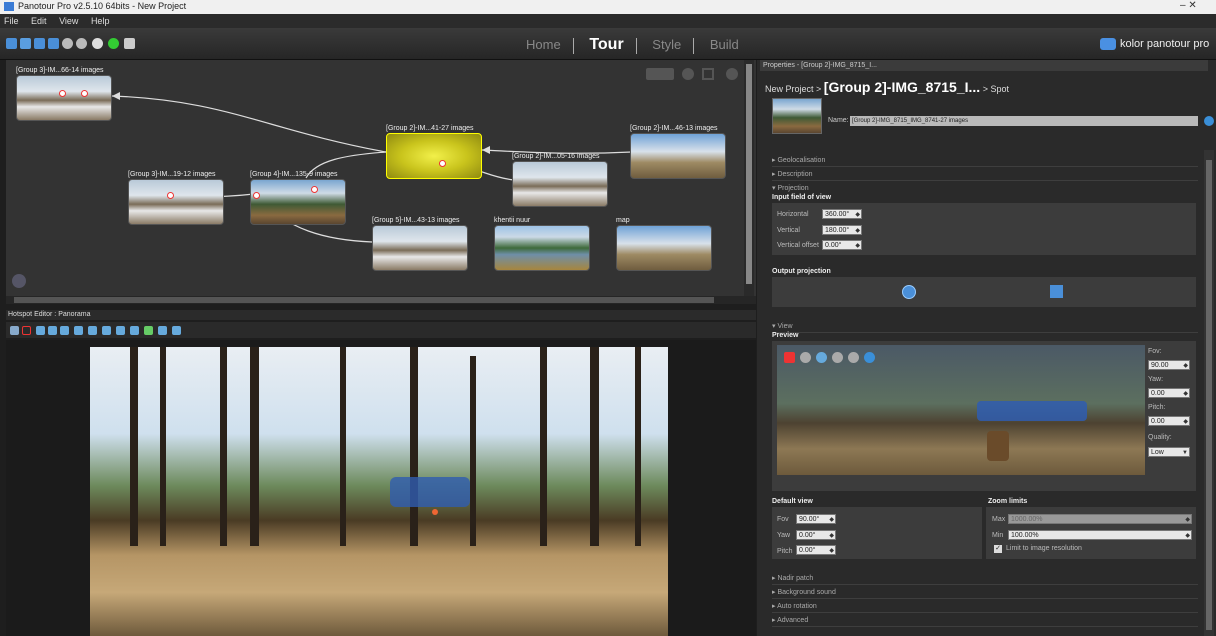  Describe the element at coordinates (25, 43) in the screenshot. I see `open-icon` at that location.